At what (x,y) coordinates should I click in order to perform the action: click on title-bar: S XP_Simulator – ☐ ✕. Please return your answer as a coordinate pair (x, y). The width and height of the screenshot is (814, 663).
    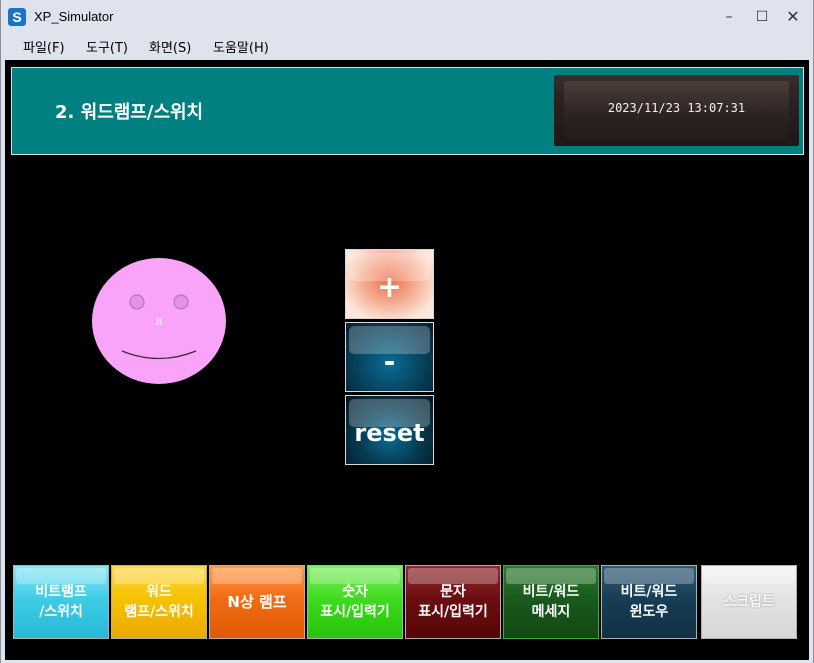
    Looking at the image, I should click on (407, 17).